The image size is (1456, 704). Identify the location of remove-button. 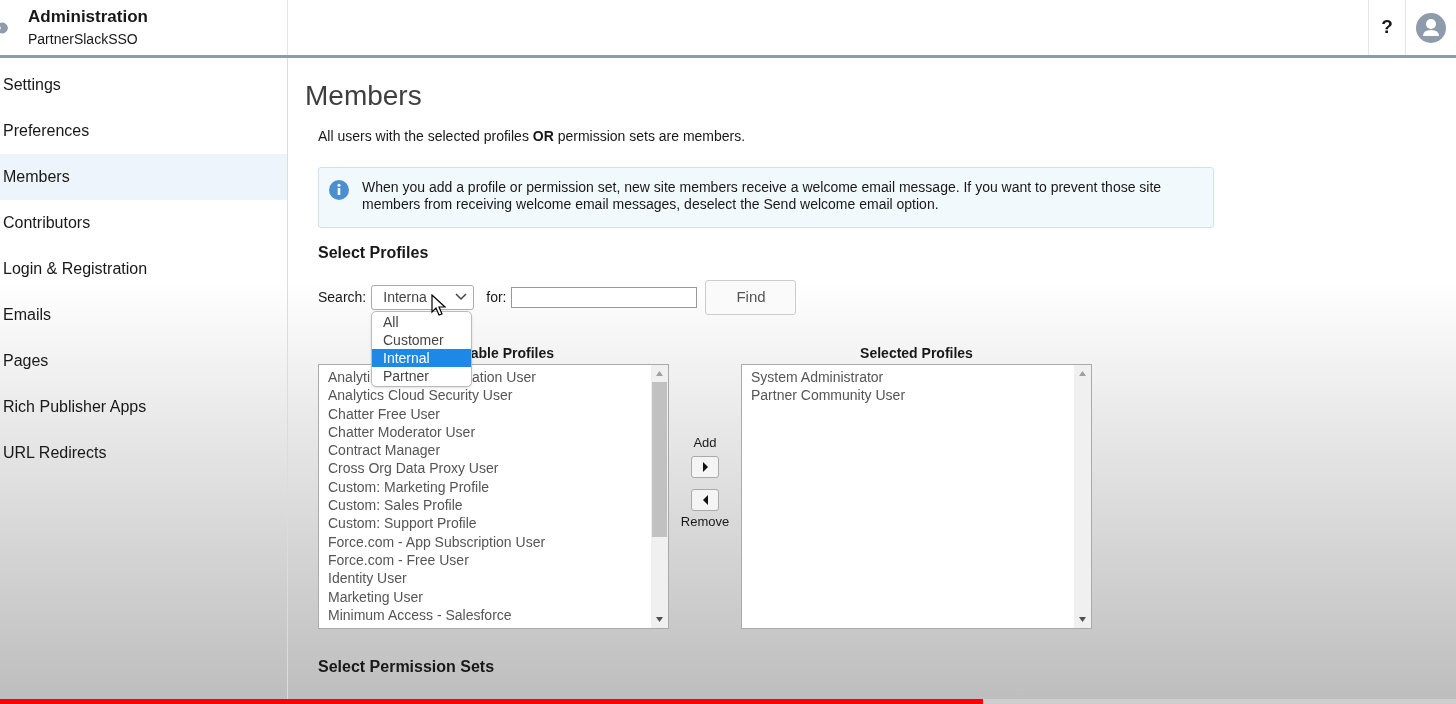
(705, 499).